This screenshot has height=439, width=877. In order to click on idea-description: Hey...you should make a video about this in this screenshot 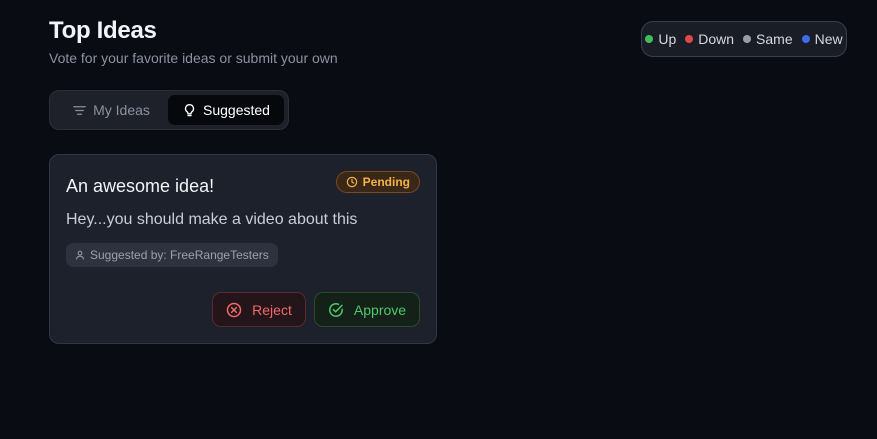, I will do `click(212, 219)`.